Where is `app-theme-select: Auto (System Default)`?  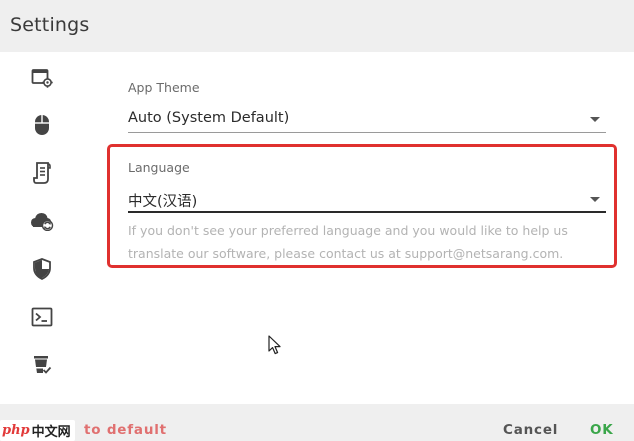
app-theme-select: Auto (System Default) is located at coordinates (367, 120).